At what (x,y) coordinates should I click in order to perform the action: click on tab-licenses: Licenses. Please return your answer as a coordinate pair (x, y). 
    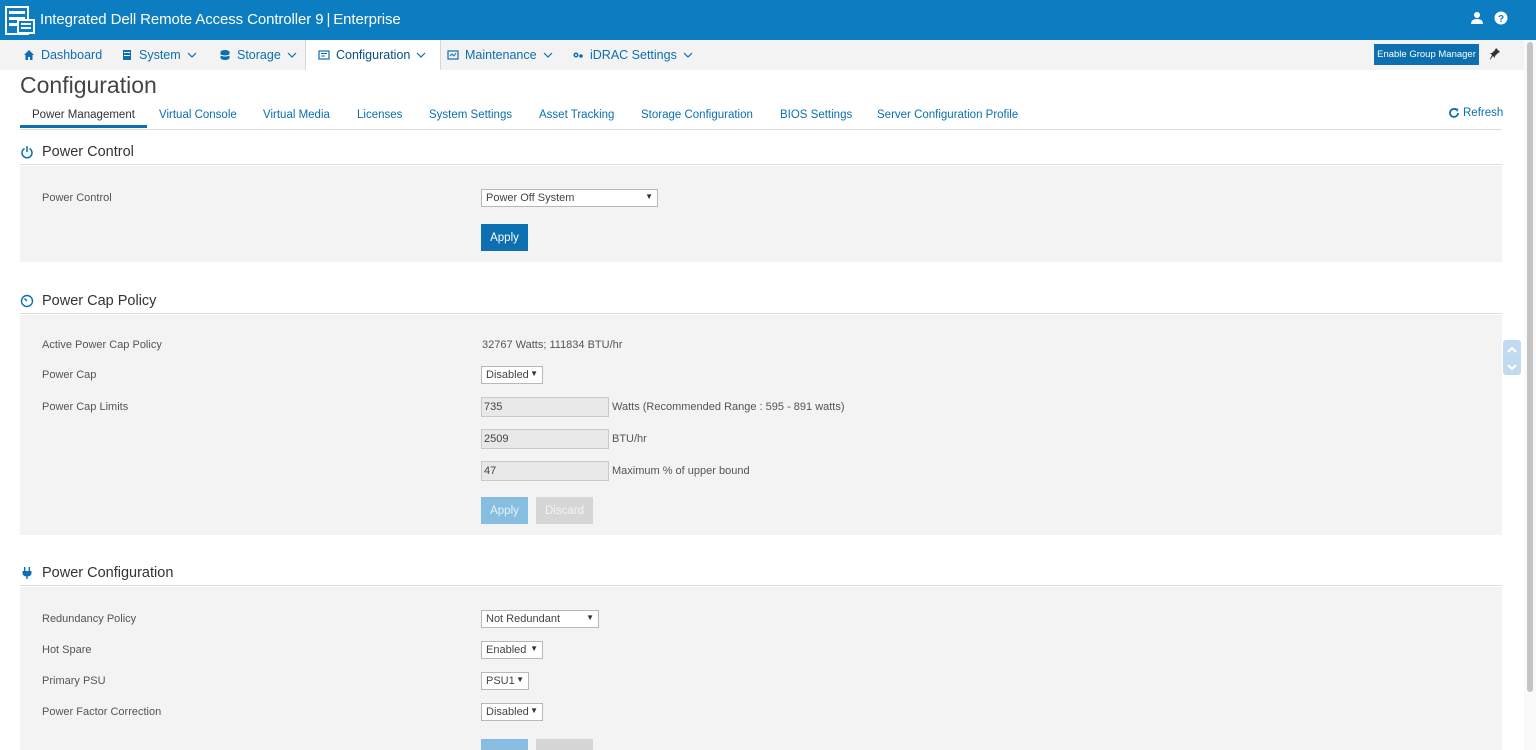
    Looking at the image, I should click on (379, 115).